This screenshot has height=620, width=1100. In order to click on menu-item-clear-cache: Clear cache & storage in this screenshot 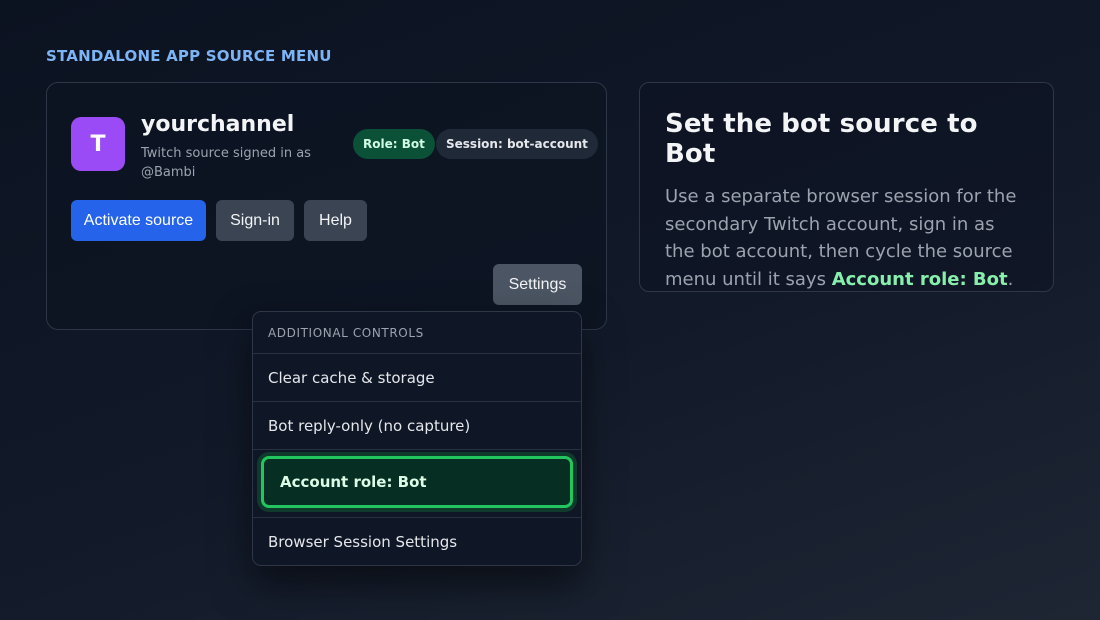, I will do `click(417, 378)`.